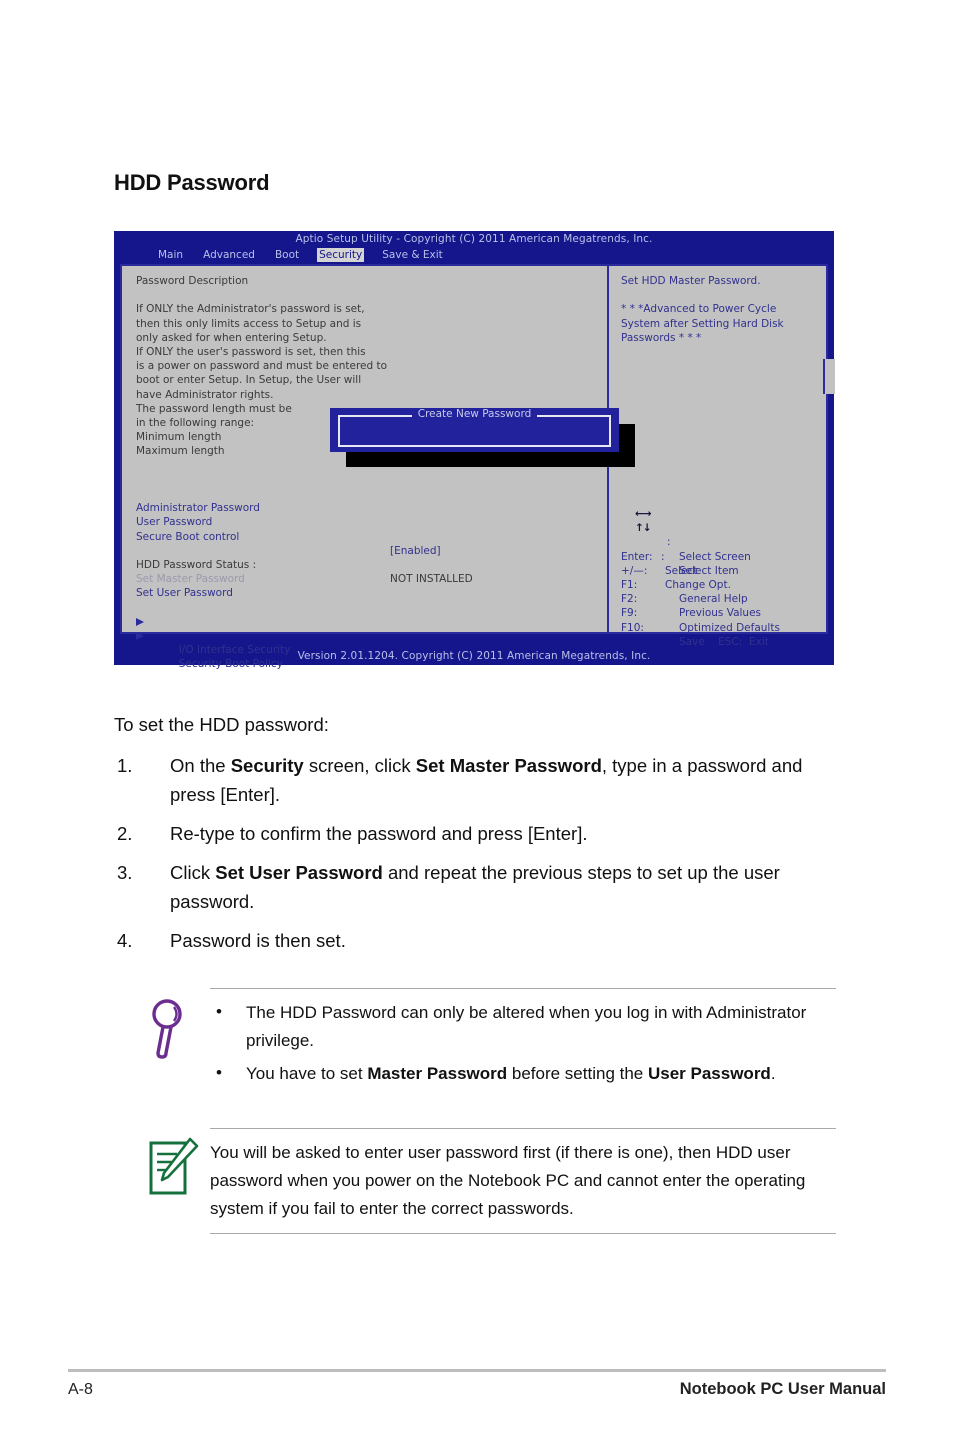  Describe the element at coordinates (632, 627) in the screenshot. I see `bios-key-label: F10:` at that location.